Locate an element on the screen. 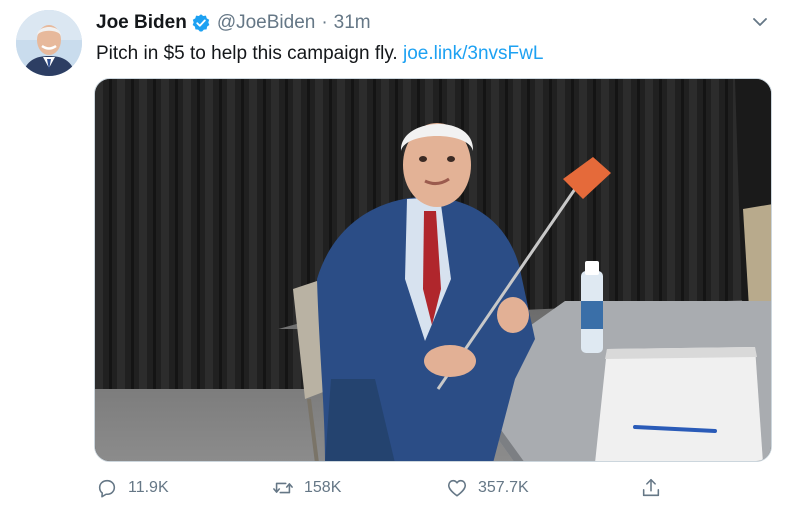  share-icon is located at coordinates (651, 487).